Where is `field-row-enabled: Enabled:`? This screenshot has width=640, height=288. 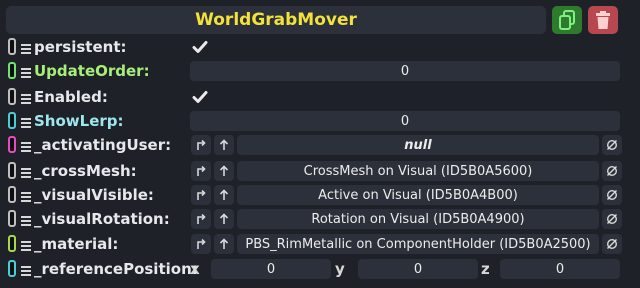
field-row-enabled: Enabled: is located at coordinates (320, 97).